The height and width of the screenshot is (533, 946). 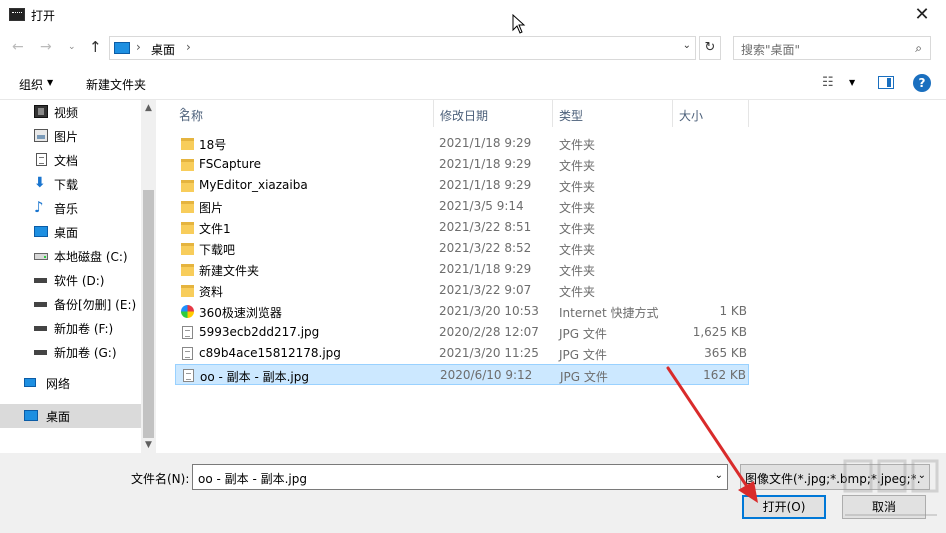 What do you see at coordinates (402, 48) in the screenshot?
I see `address-field: › 桌面 › ⌄` at bounding box center [402, 48].